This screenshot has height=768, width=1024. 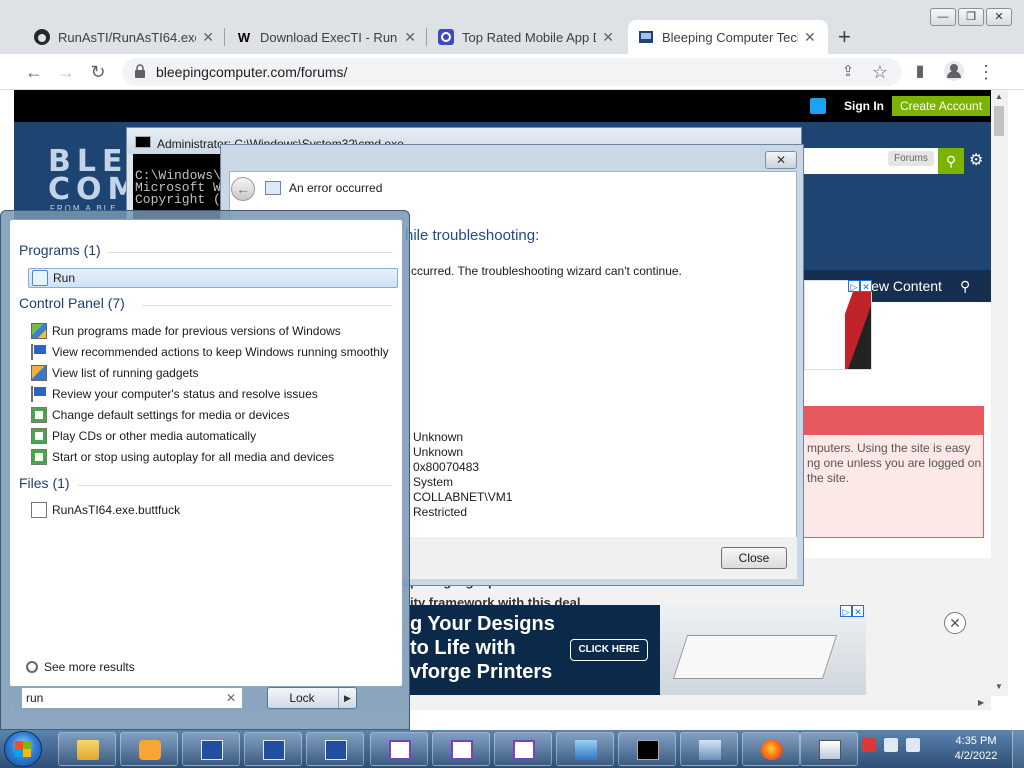 I want to click on search-icon: ⚲, so click(x=951, y=161).